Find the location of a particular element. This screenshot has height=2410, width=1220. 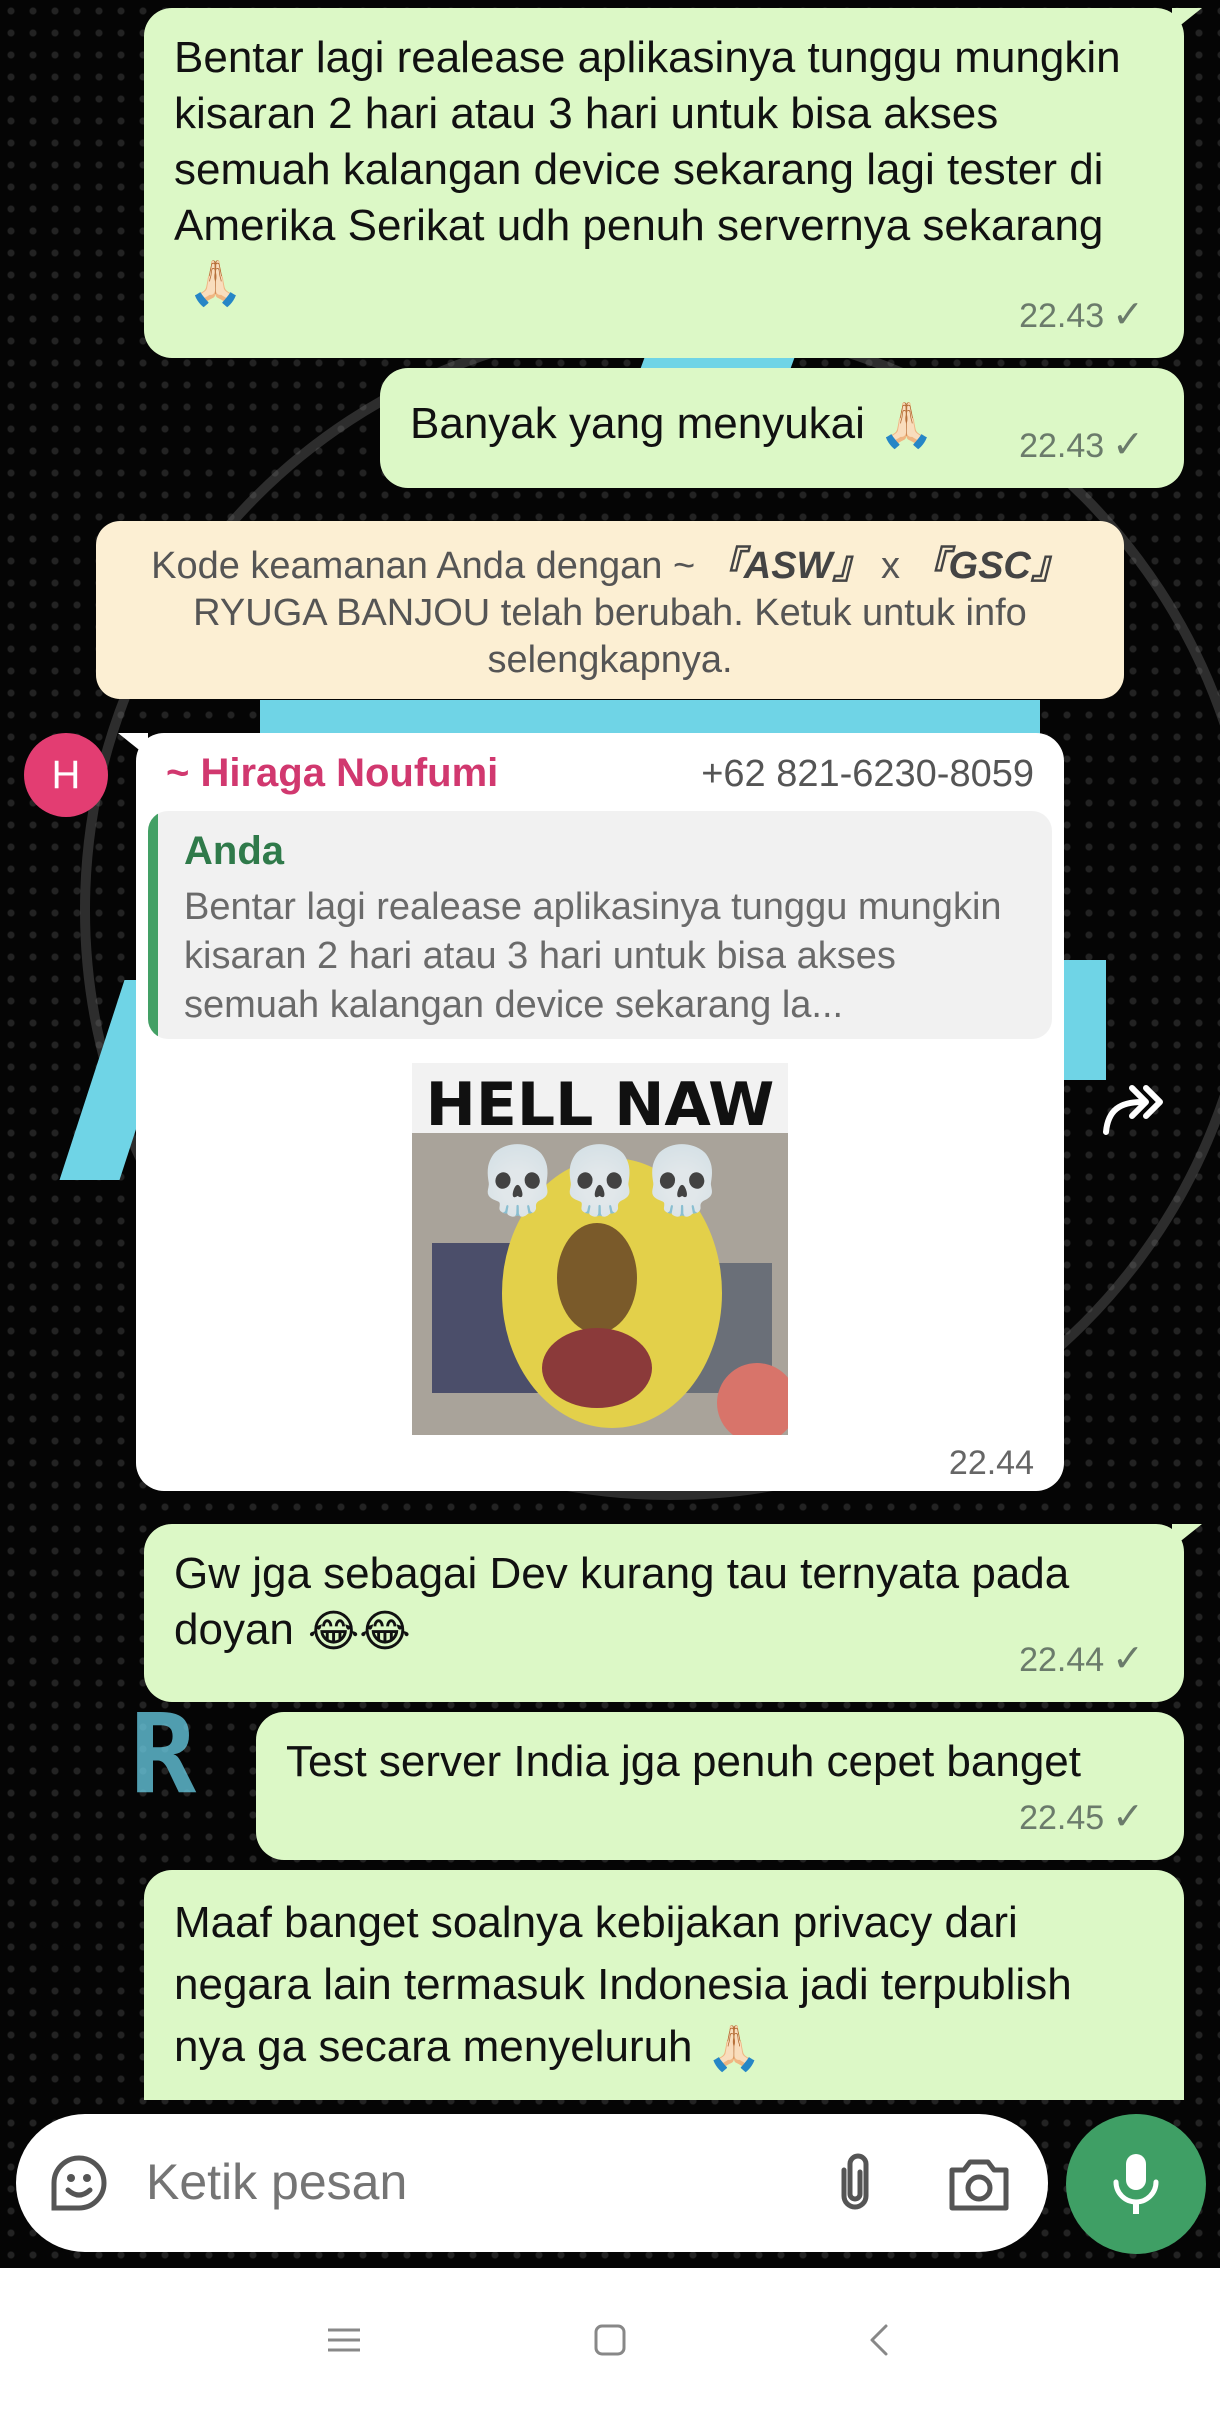

message-time: 22.45 is located at coordinates (1062, 1818).